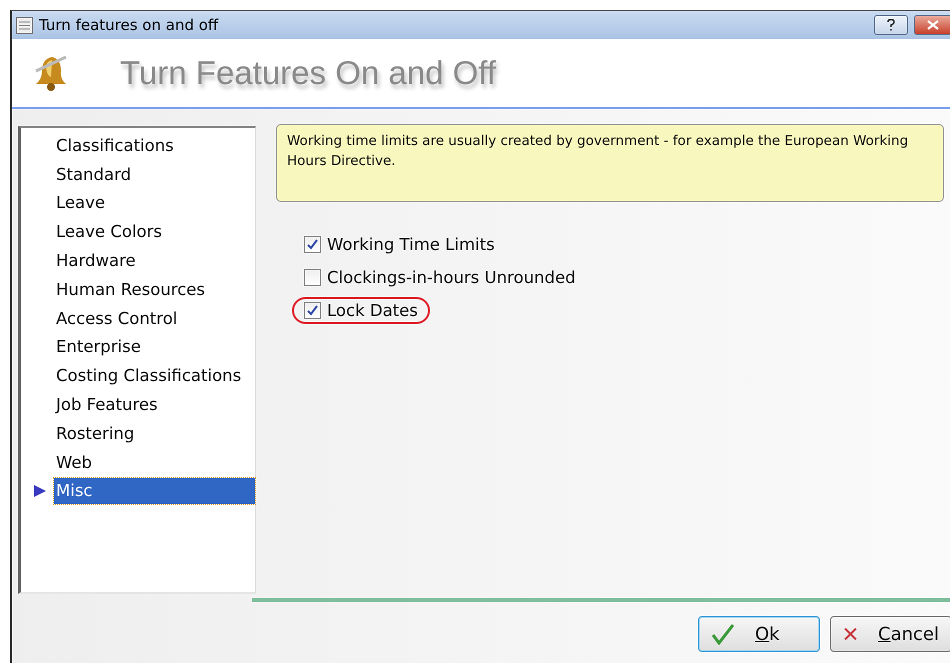 This screenshot has height=663, width=950. Describe the element at coordinates (890, 634) in the screenshot. I see `cancel-button: Cancel` at that location.